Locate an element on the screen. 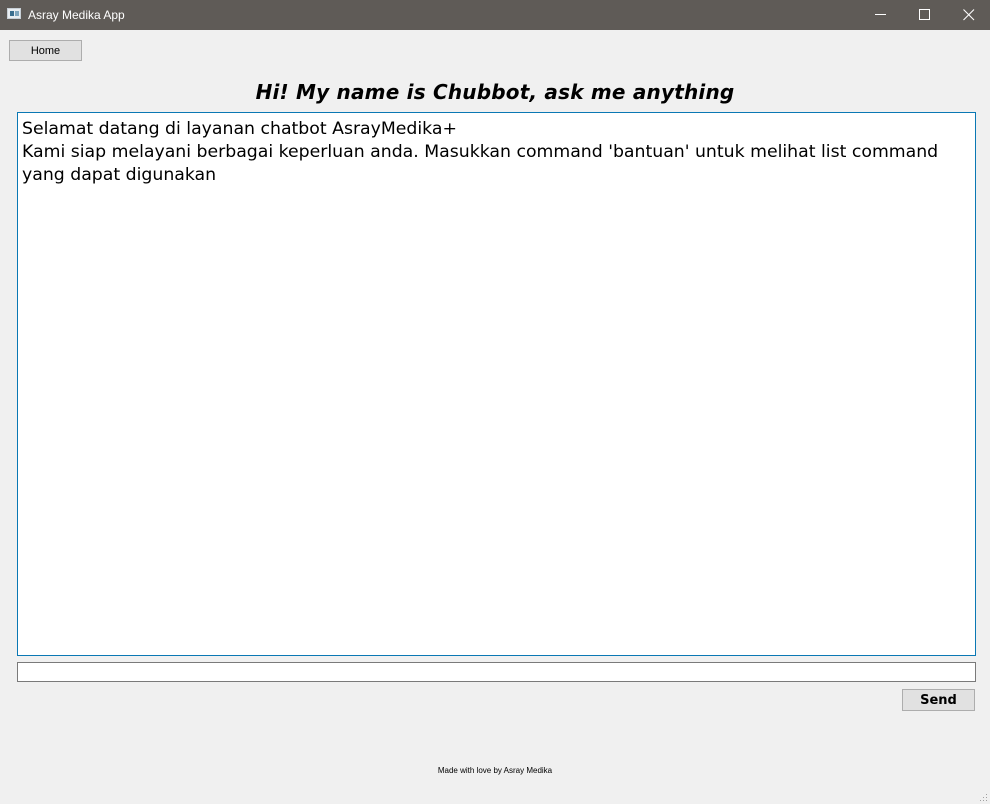 The height and width of the screenshot is (804, 990). close-button is located at coordinates (968, 15).